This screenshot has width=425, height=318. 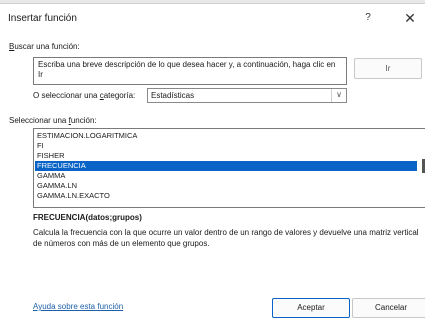 I want to click on function-item: FISHER, so click(x=226, y=156).